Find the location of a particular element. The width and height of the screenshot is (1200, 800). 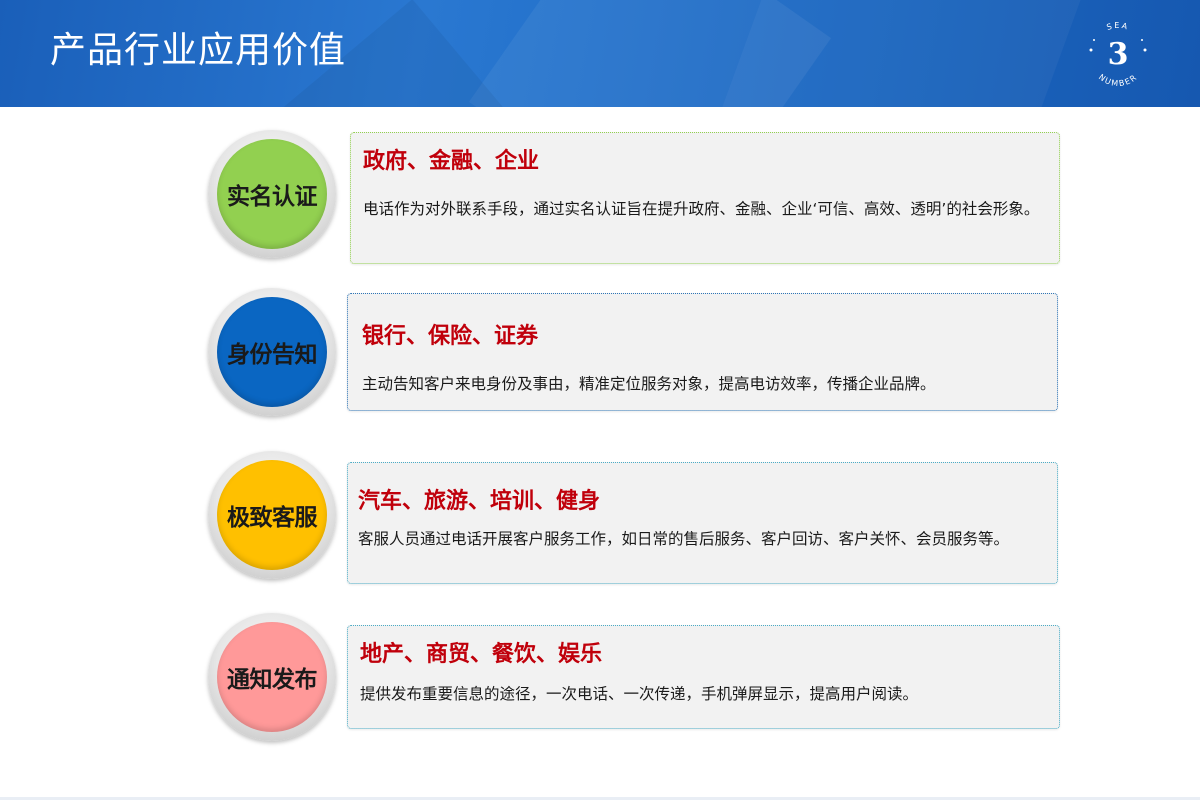

card-title: 地产、商贸、餐饮、娱乐 is located at coordinates (481, 654).